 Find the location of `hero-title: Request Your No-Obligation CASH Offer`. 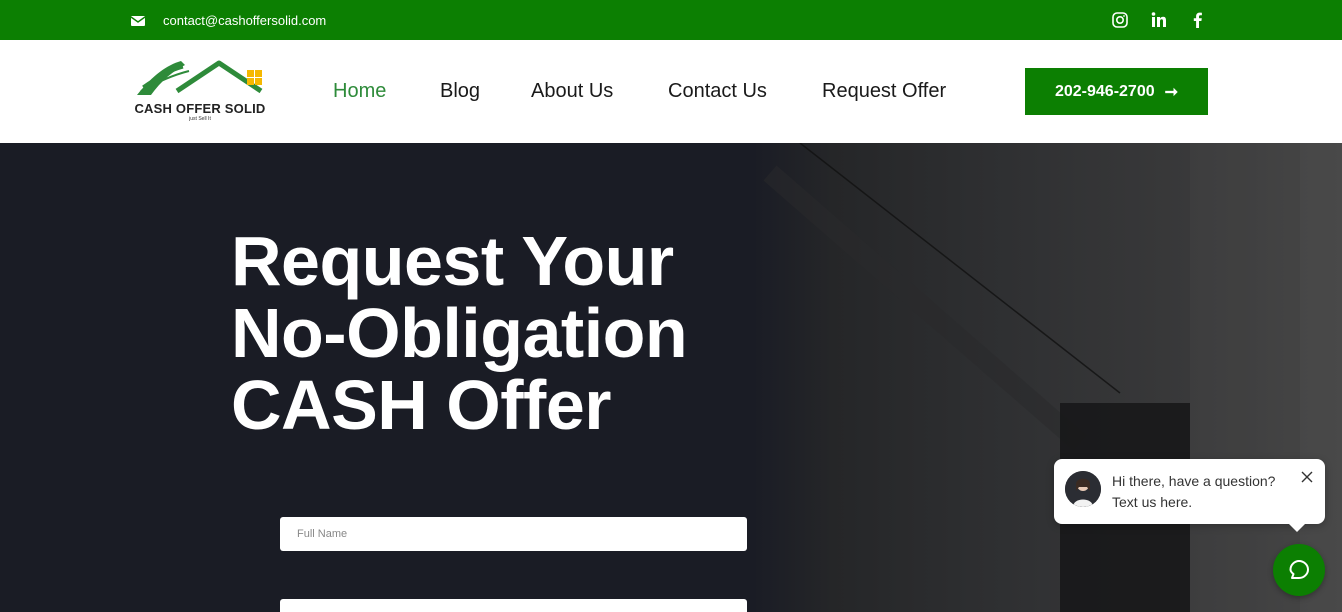

hero-title: Request Your No-Obligation CASH Offer is located at coordinates (459, 333).